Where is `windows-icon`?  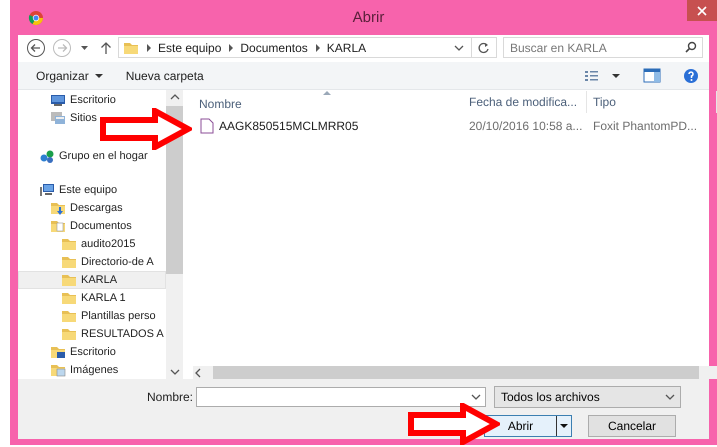 windows-icon is located at coordinates (58, 118).